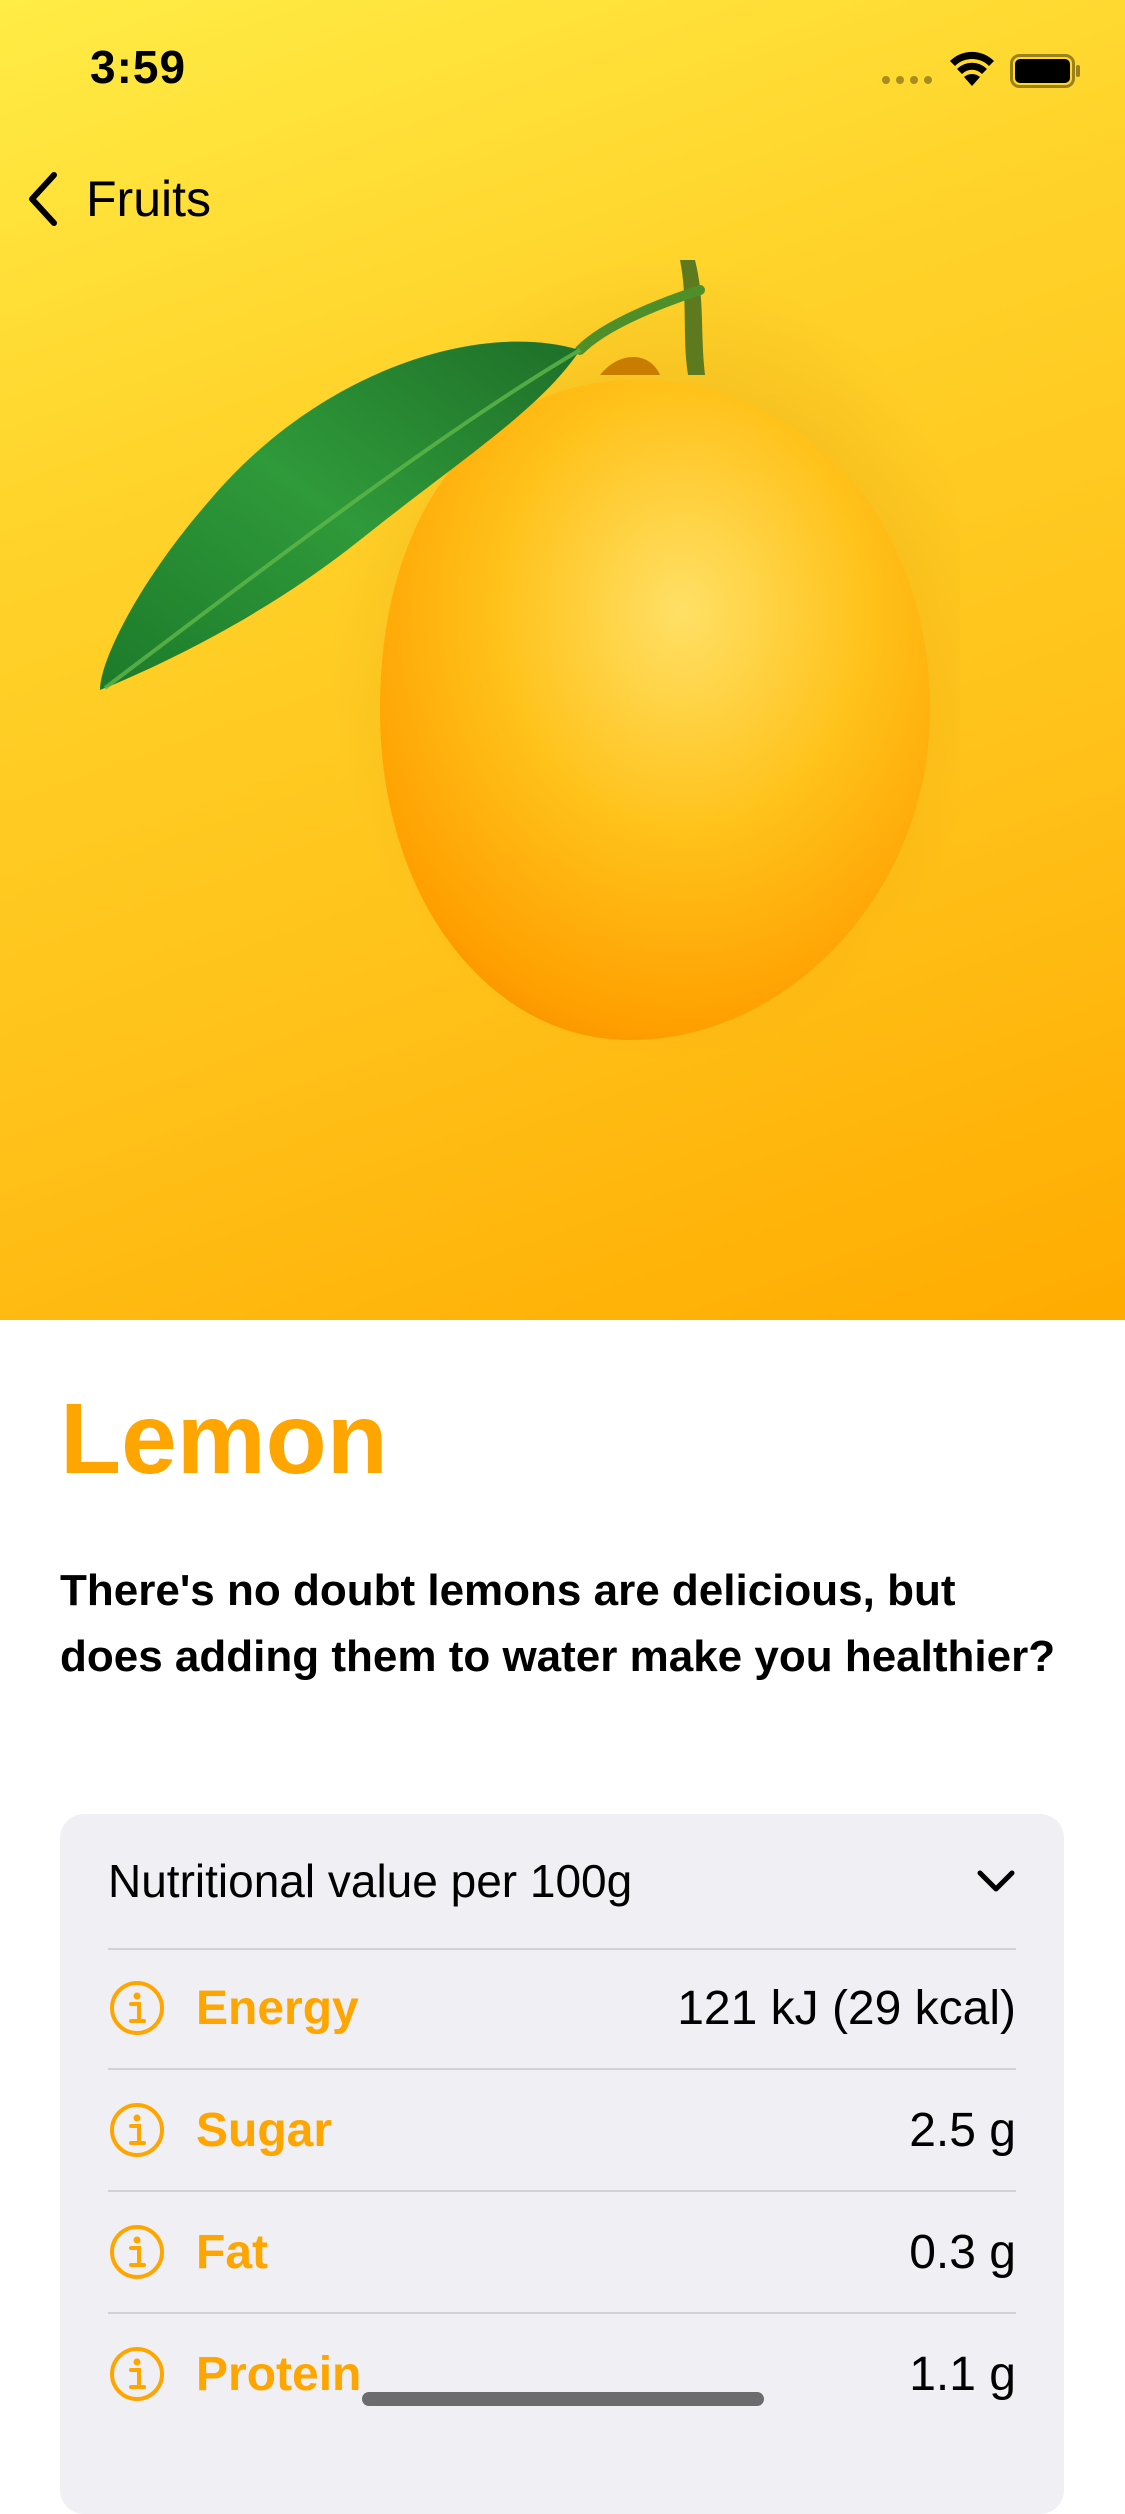 The width and height of the screenshot is (1125, 2514). Describe the element at coordinates (962, 2130) in the screenshot. I see `nutrition-value: 2.5 g` at that location.